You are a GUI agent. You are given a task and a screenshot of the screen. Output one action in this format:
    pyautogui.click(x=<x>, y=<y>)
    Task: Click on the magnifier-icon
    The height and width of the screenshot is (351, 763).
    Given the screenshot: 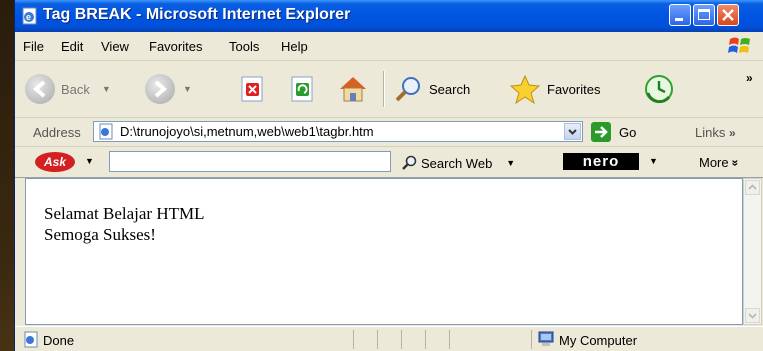 What is the action you would take?
    pyautogui.click(x=409, y=162)
    